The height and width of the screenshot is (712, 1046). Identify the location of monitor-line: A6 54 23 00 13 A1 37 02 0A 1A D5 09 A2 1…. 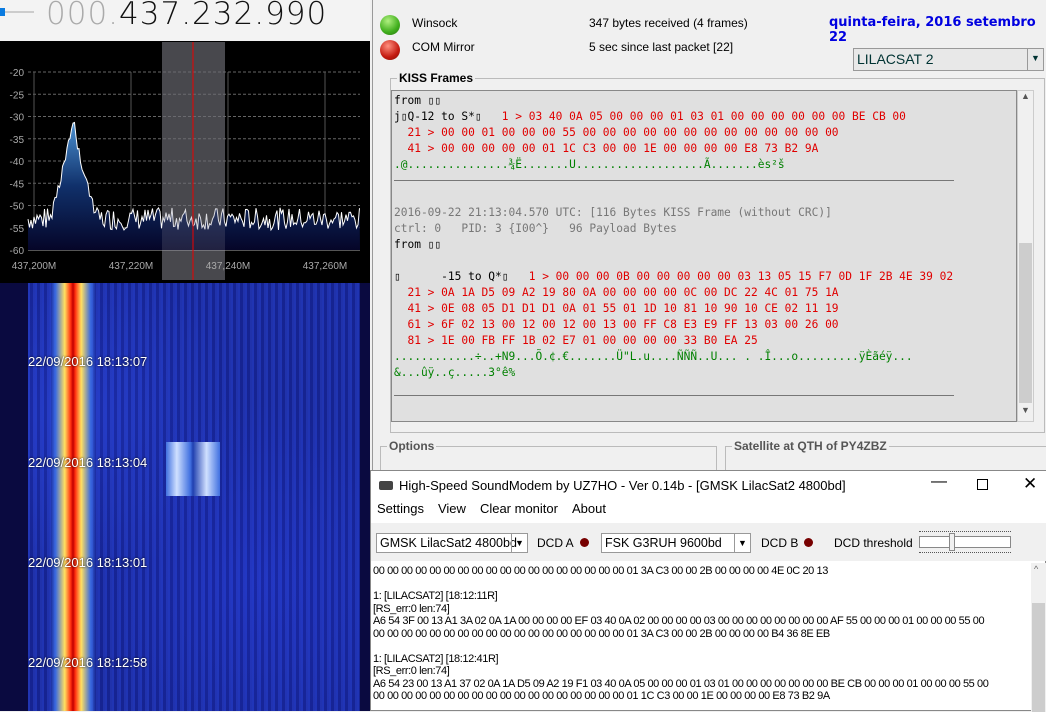
(681, 683).